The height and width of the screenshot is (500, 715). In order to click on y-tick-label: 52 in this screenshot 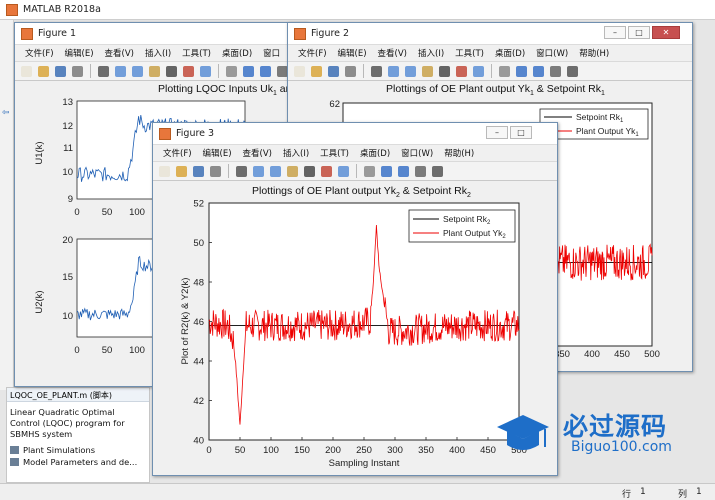, I will do `click(198, 204)`.